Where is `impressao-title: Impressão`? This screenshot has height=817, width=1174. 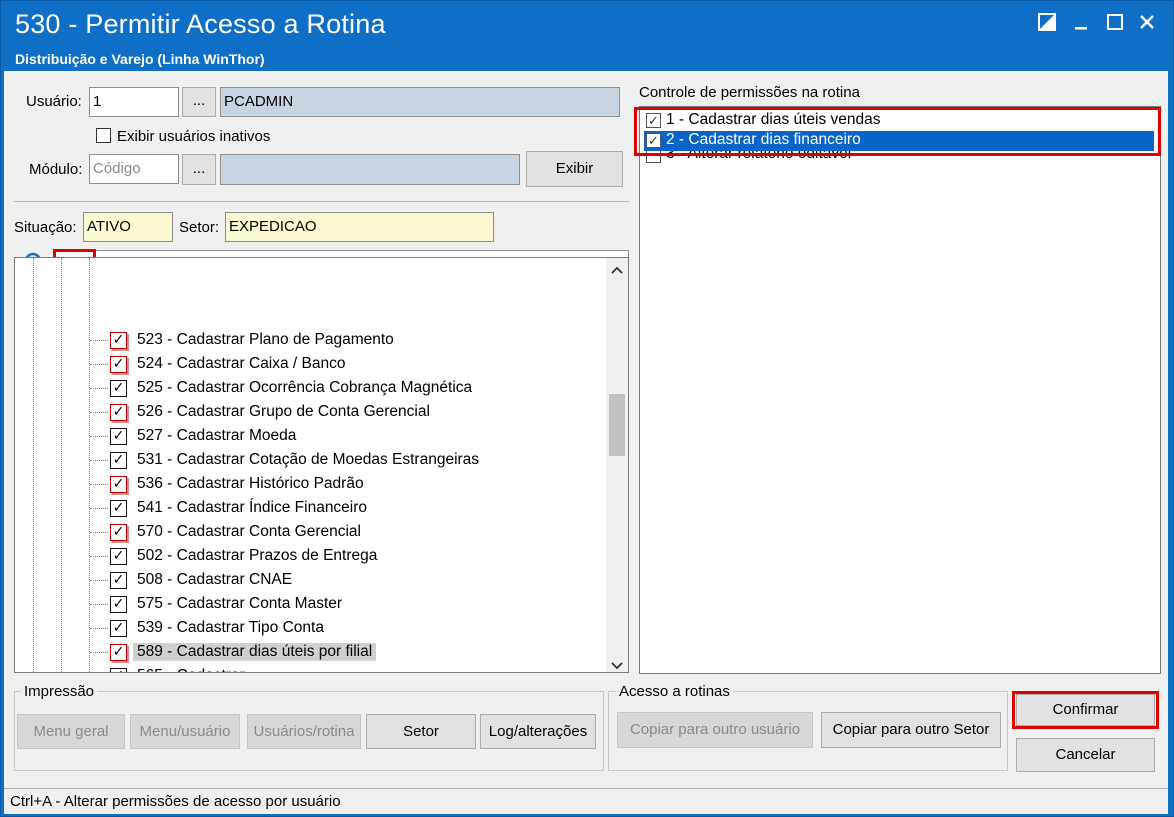
impressao-title: Impressão is located at coordinates (59, 691).